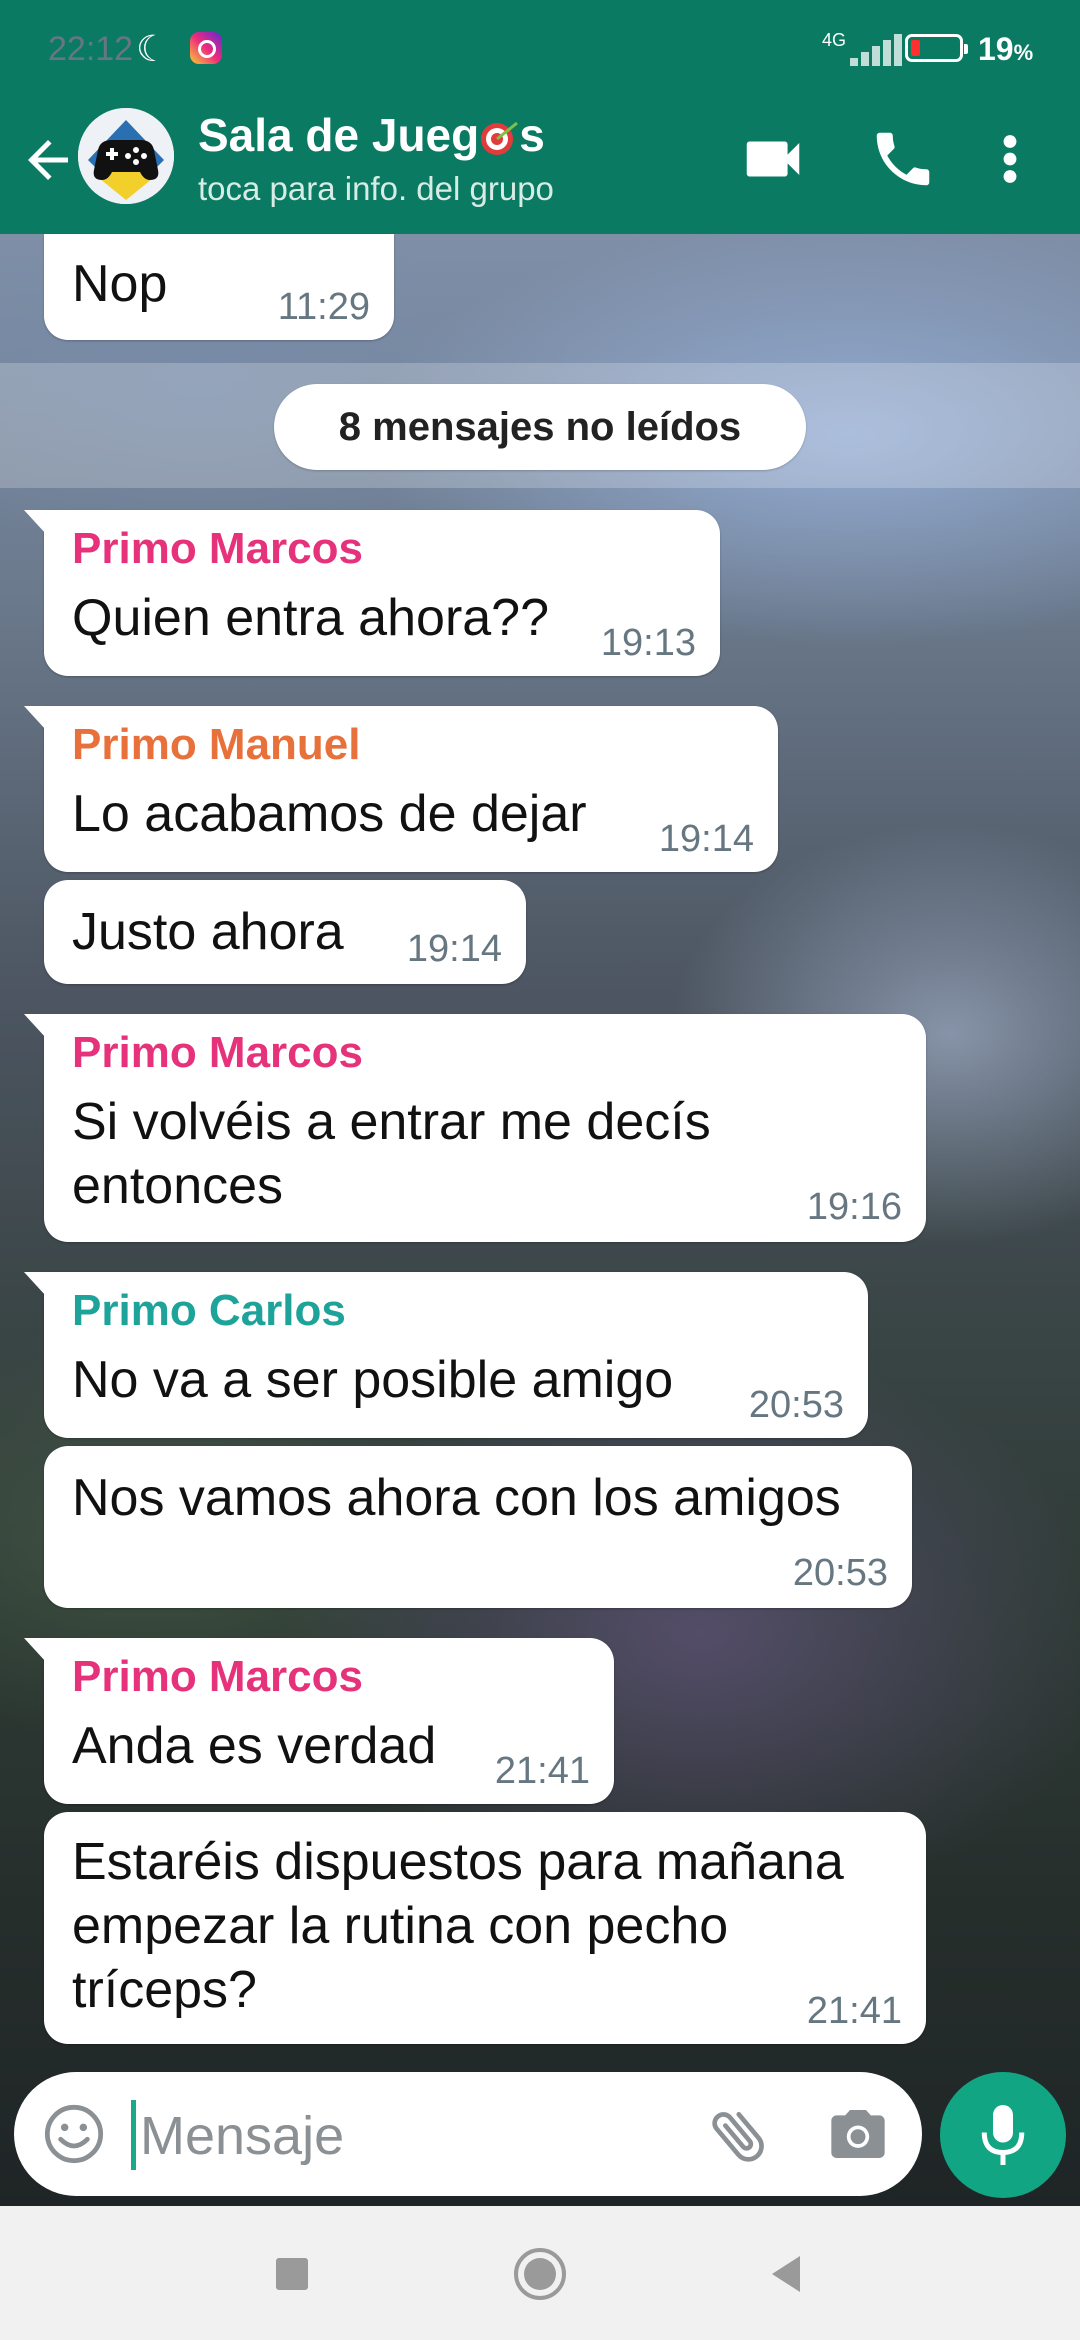 This screenshot has height=2340, width=1080. What do you see at coordinates (854, 1207) in the screenshot?
I see `message-time: 19:16` at bounding box center [854, 1207].